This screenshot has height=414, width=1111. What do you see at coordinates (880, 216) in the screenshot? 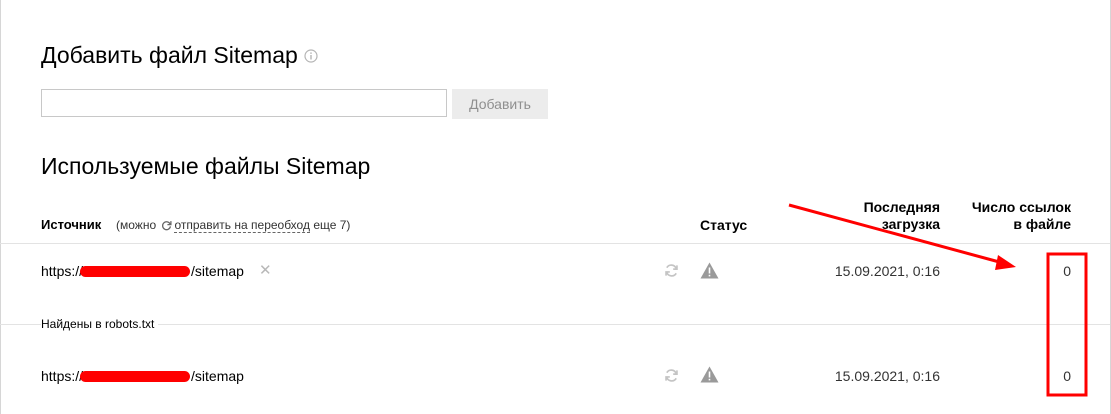
I see `column-header-last-upload: Последняя загрузка` at bounding box center [880, 216].